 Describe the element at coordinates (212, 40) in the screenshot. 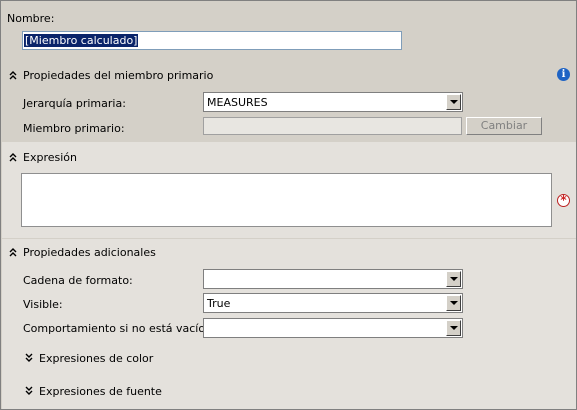

I see `name-input: [Miembro calculado]` at that location.